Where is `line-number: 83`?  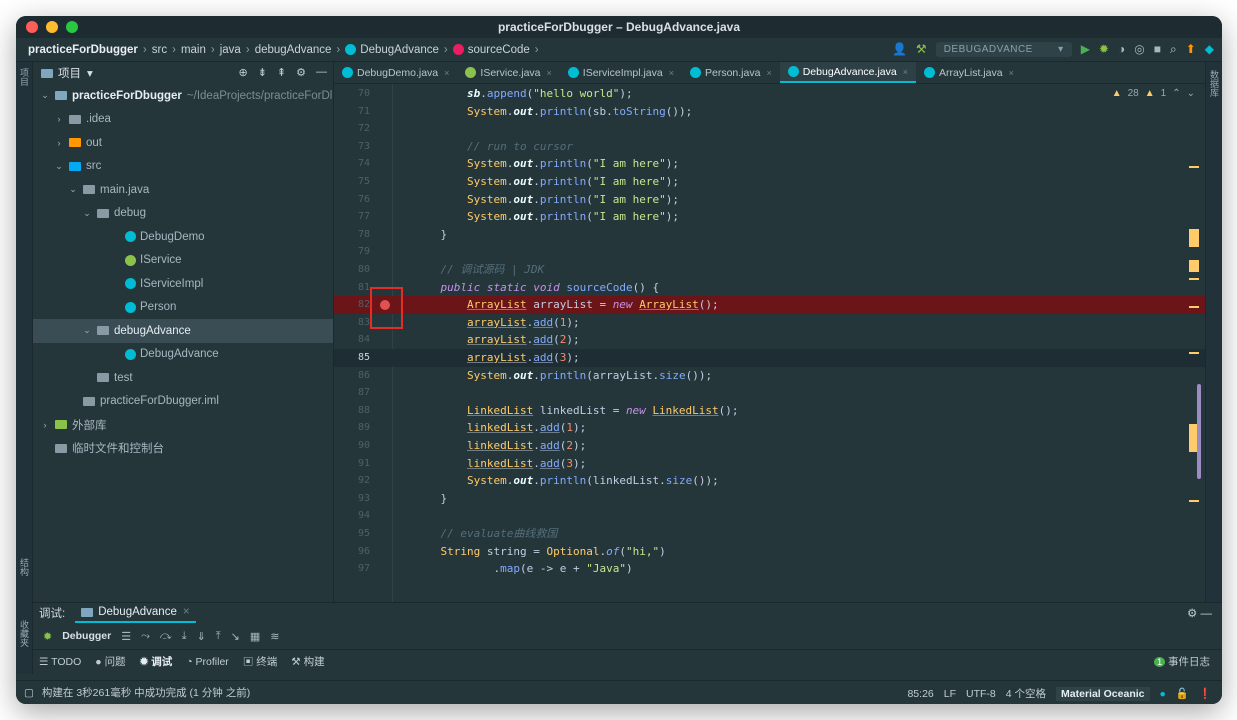
line-number: 83 is located at coordinates (352, 323).